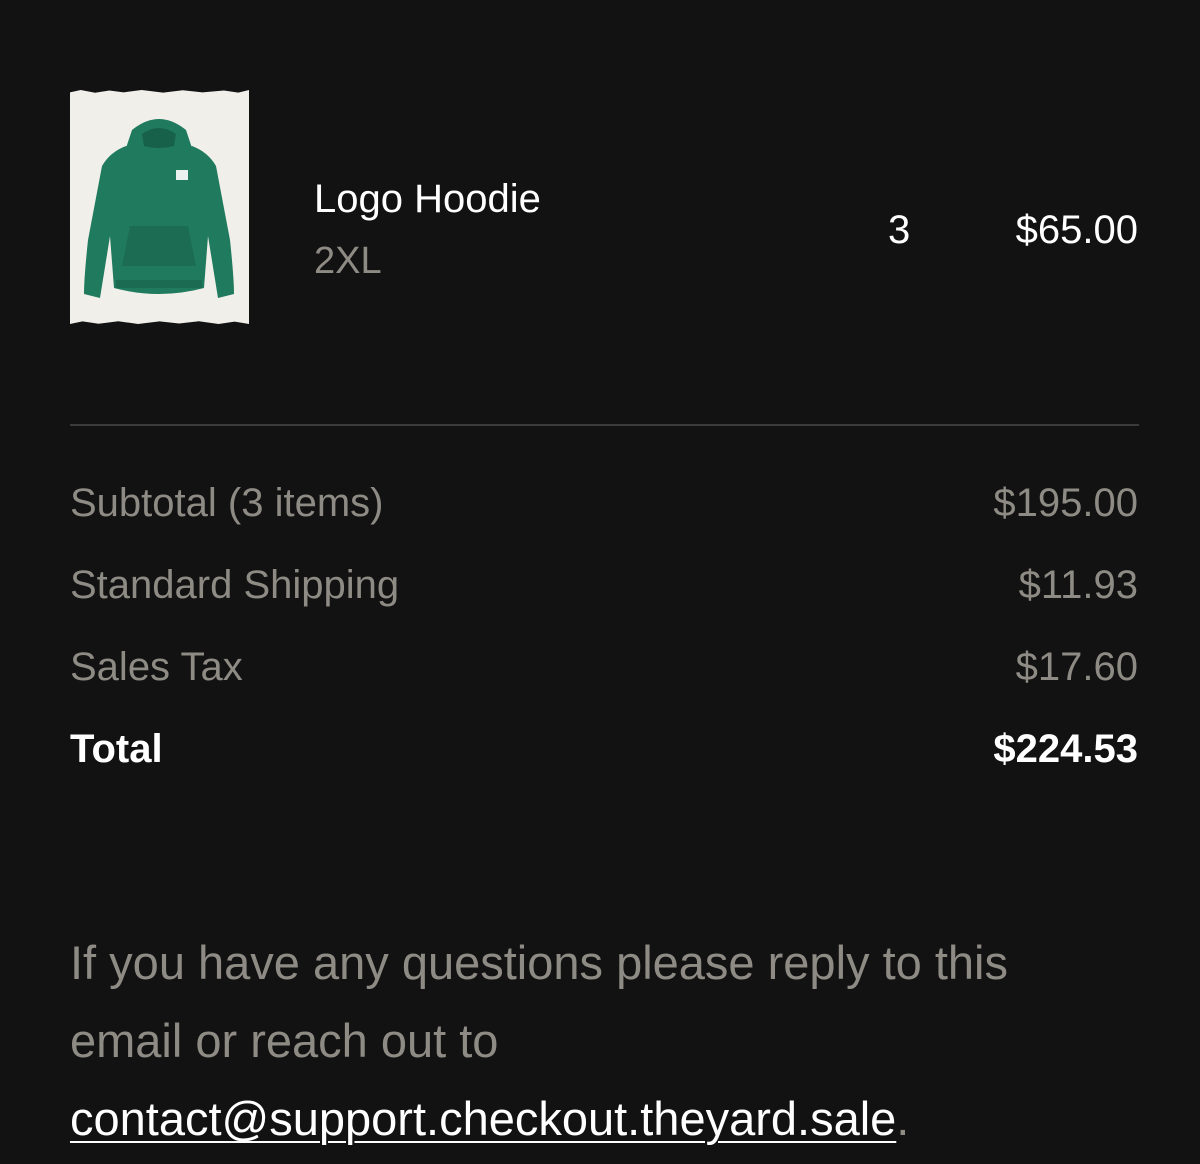 This screenshot has width=1200, height=1164. I want to click on shipping-value: $11.93, so click(1078, 585).